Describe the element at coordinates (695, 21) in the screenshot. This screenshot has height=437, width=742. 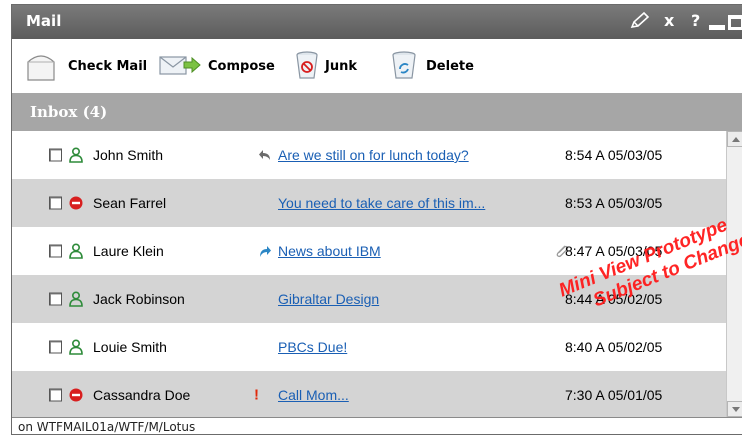
I see `help-icon: ?` at that location.